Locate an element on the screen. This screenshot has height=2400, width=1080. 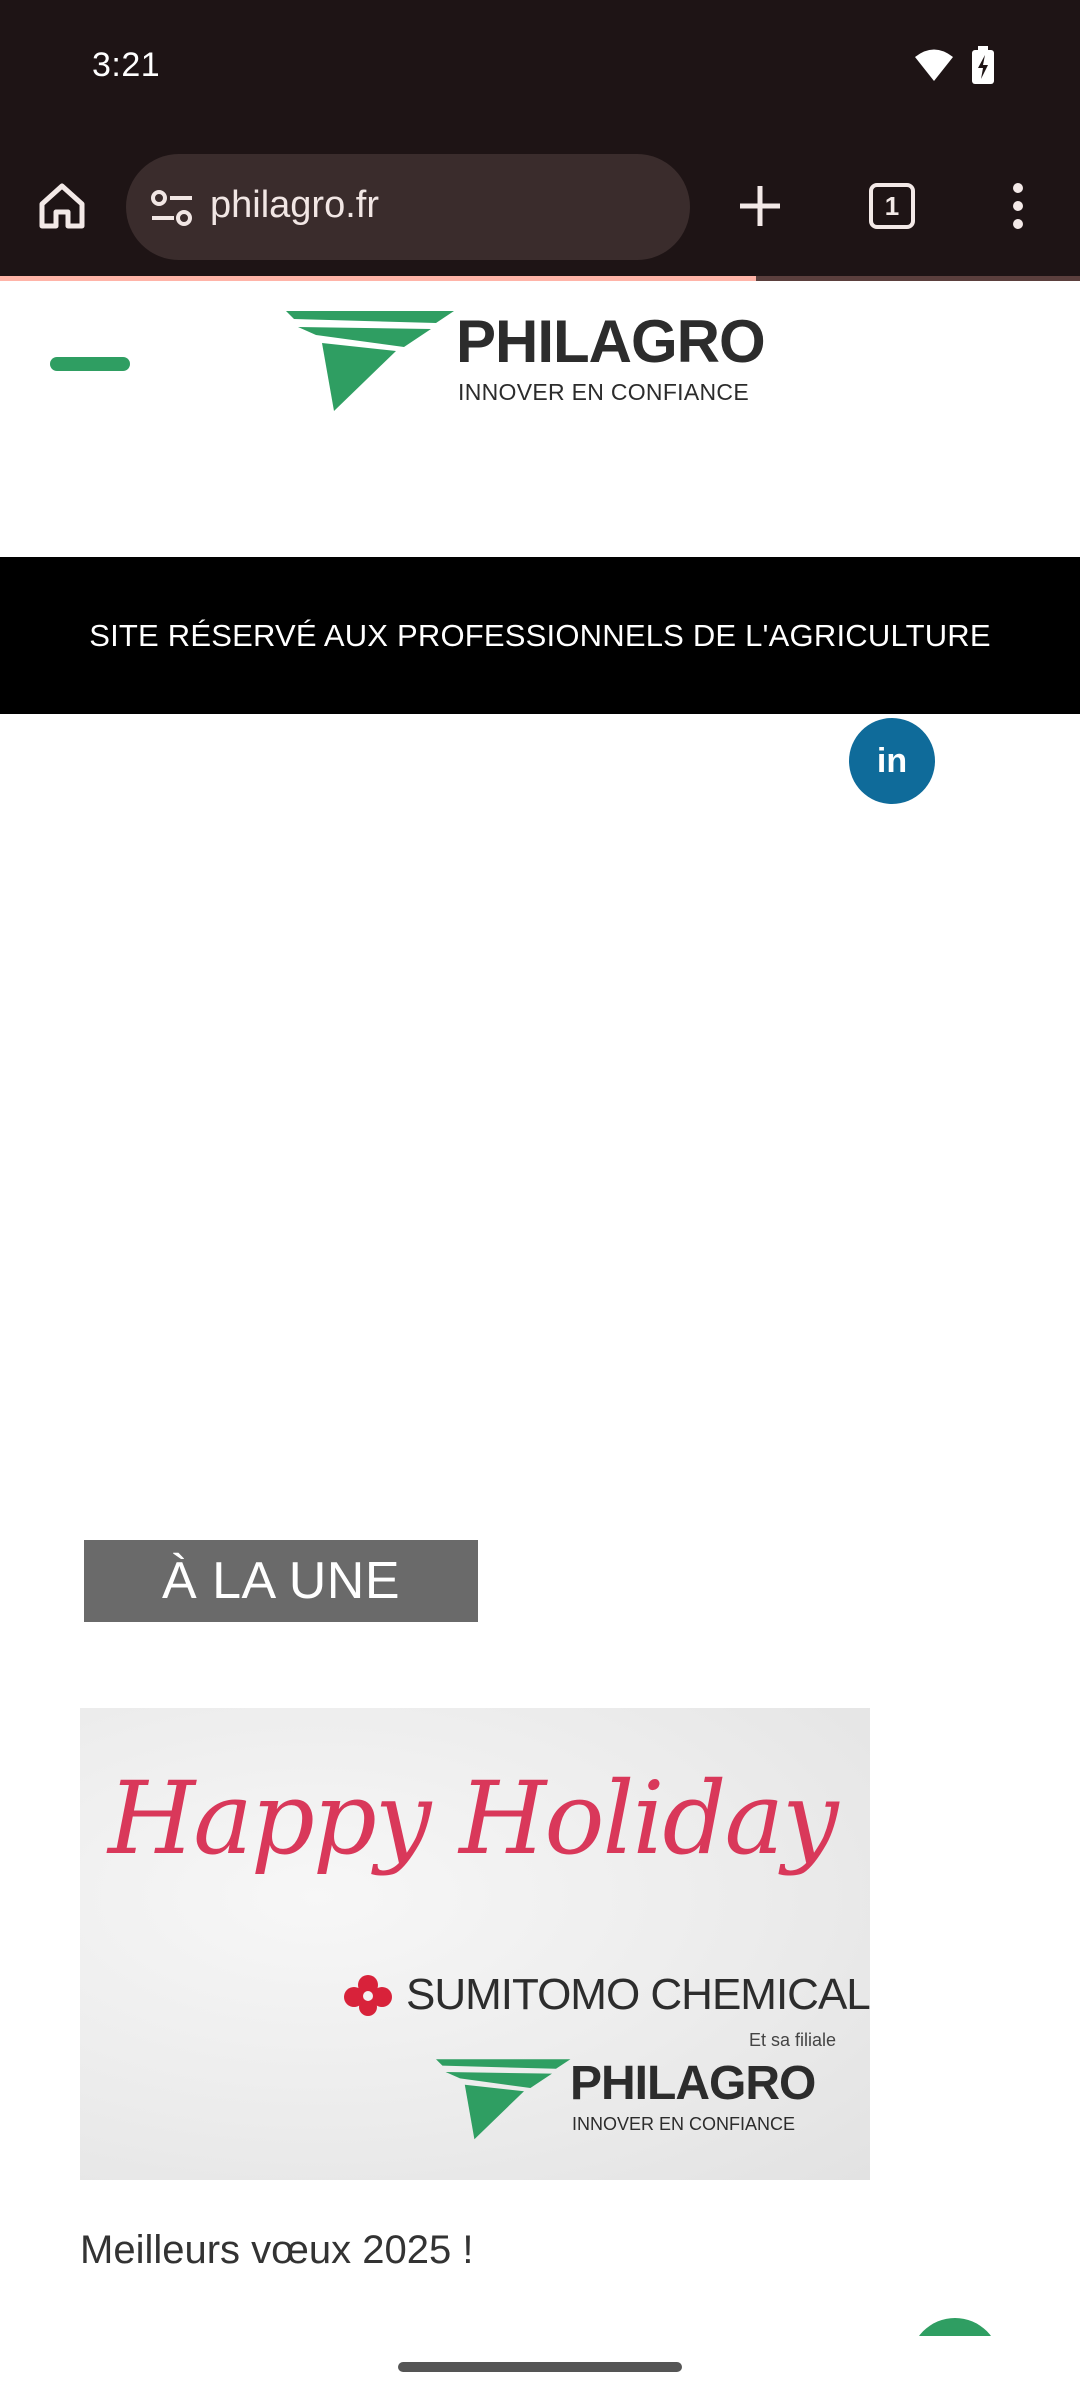
site-settings-icon is located at coordinates (171, 208).